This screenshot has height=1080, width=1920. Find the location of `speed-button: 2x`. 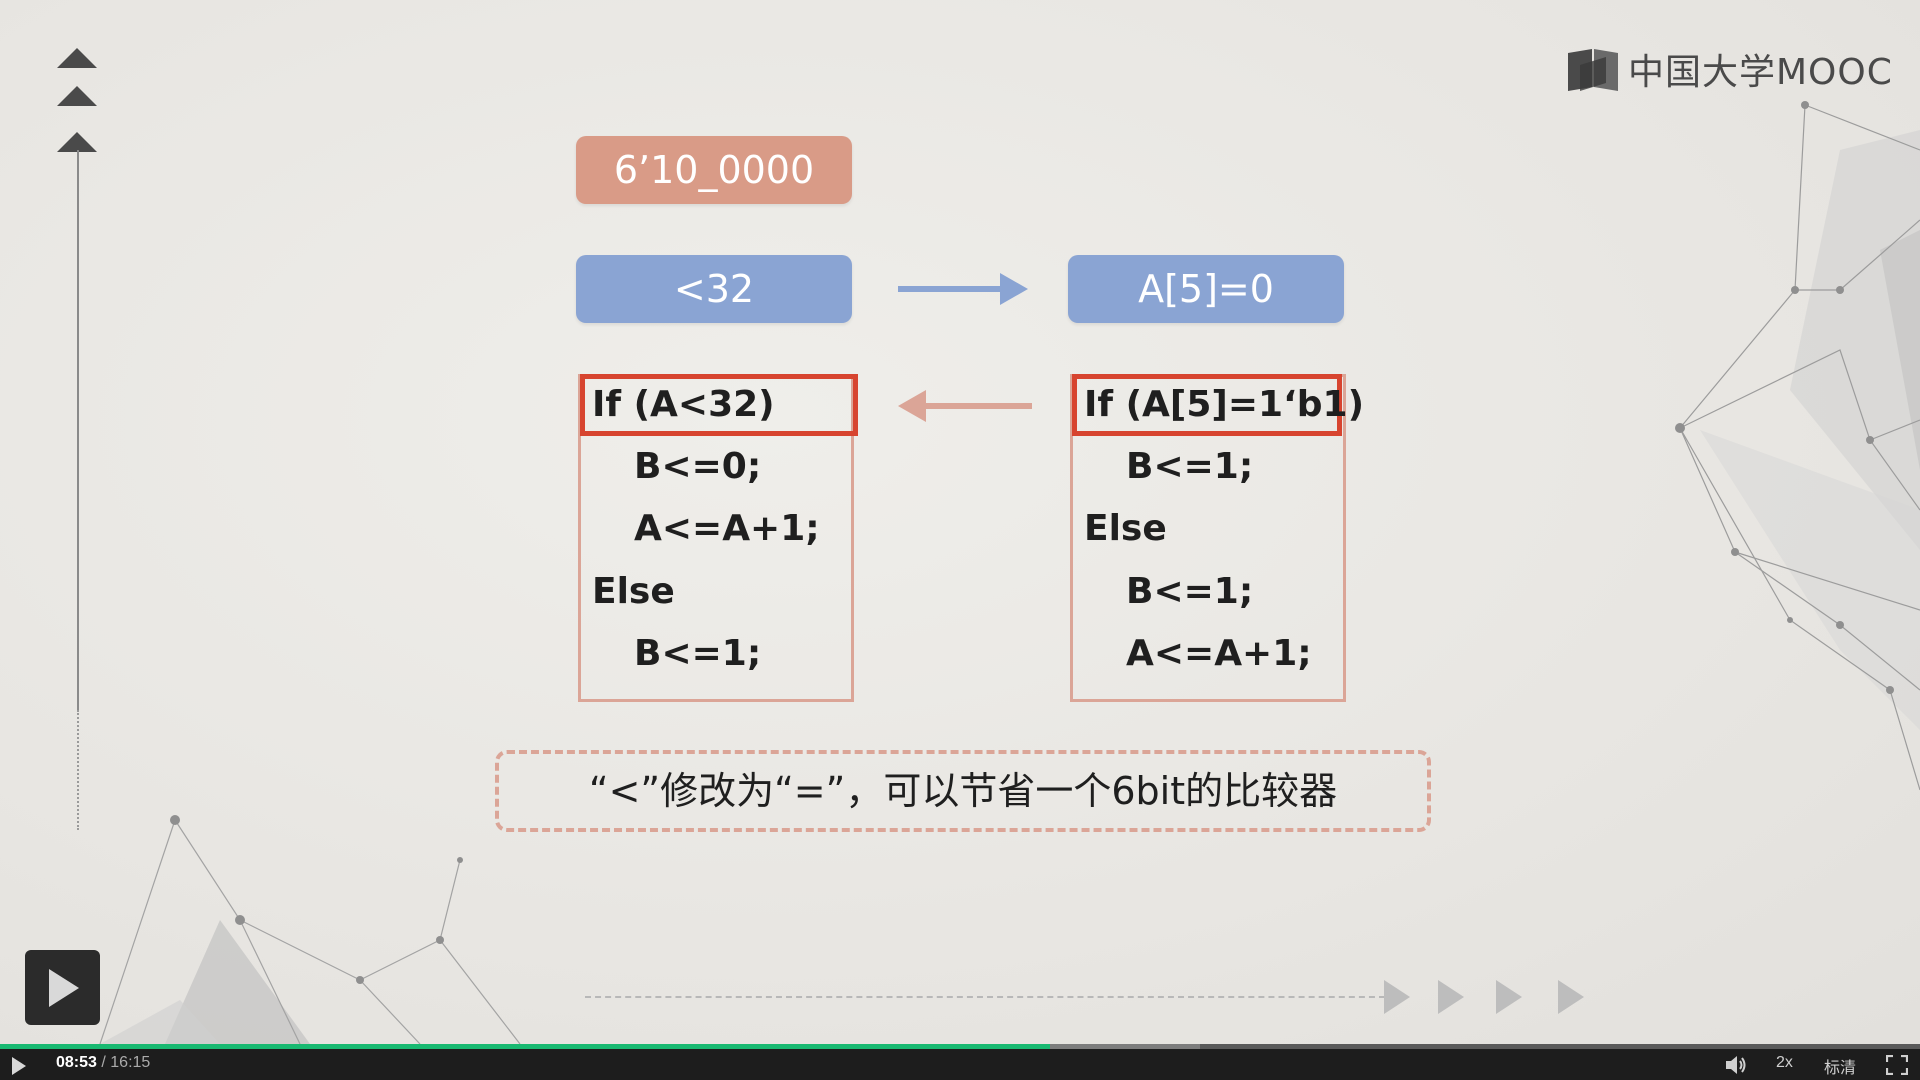

speed-button: 2x is located at coordinates (1784, 1063).